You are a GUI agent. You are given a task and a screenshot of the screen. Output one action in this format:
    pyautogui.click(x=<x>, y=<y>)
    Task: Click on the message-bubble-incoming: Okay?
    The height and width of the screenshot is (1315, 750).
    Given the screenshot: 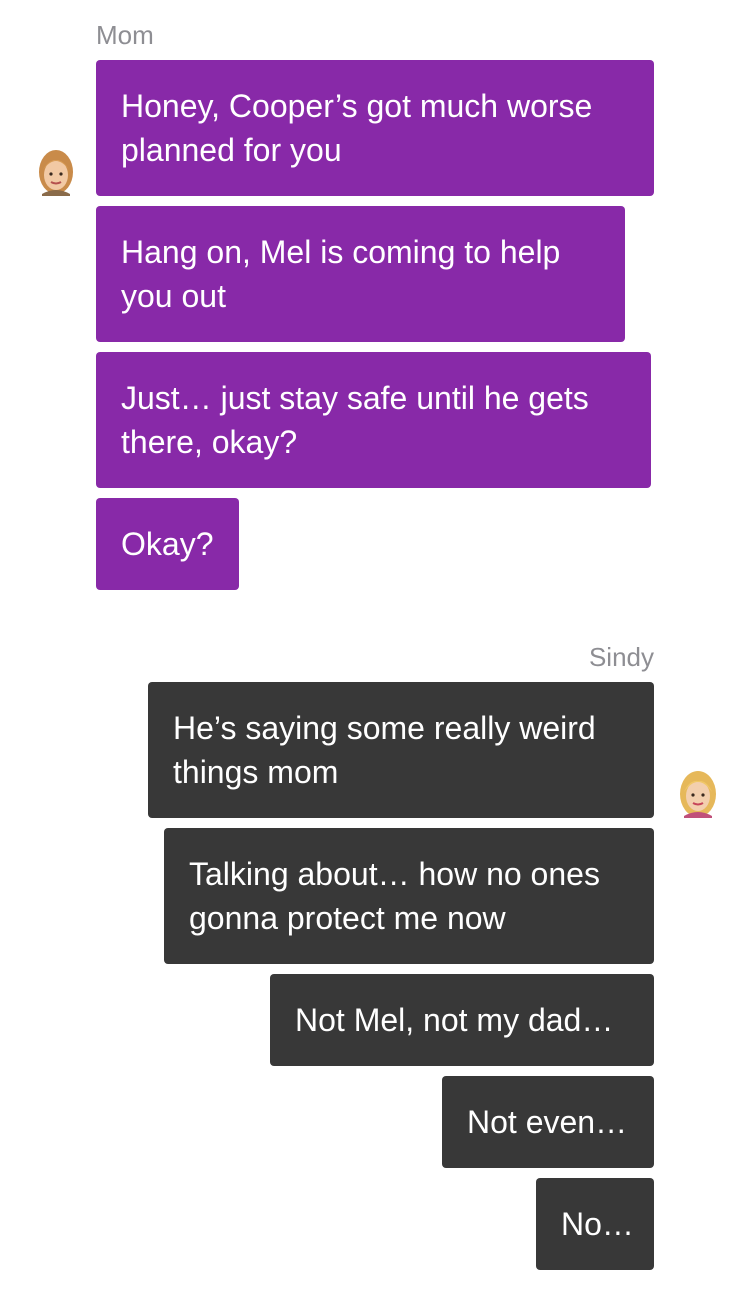 What is the action you would take?
    pyautogui.click(x=167, y=544)
    